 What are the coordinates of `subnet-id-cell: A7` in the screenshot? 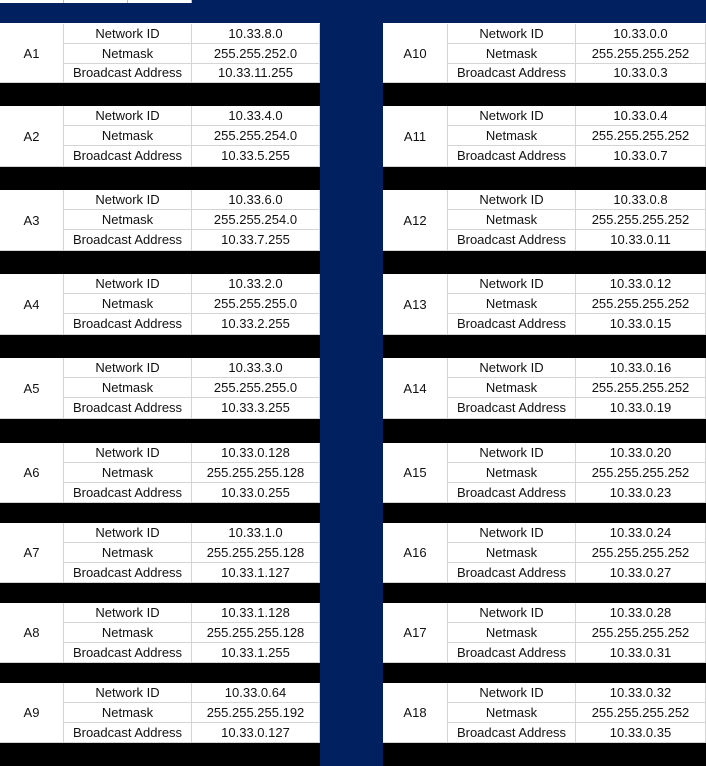 It's located at (32, 553).